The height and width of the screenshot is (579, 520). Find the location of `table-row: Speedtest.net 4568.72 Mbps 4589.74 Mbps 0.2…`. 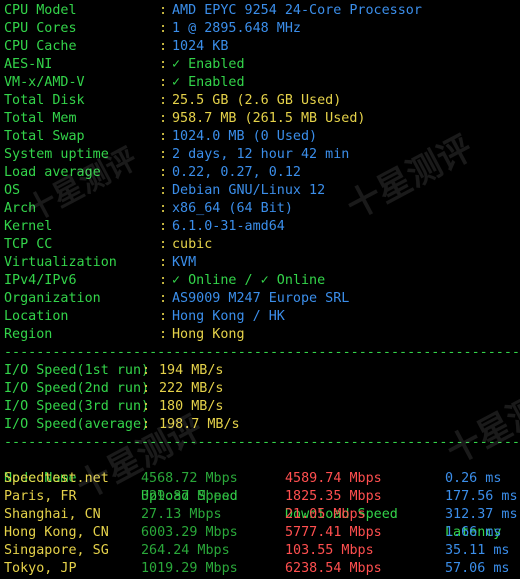

table-row: Speedtest.net 4568.72 Mbps 4589.74 Mbps 0.2… is located at coordinates (262, 479).